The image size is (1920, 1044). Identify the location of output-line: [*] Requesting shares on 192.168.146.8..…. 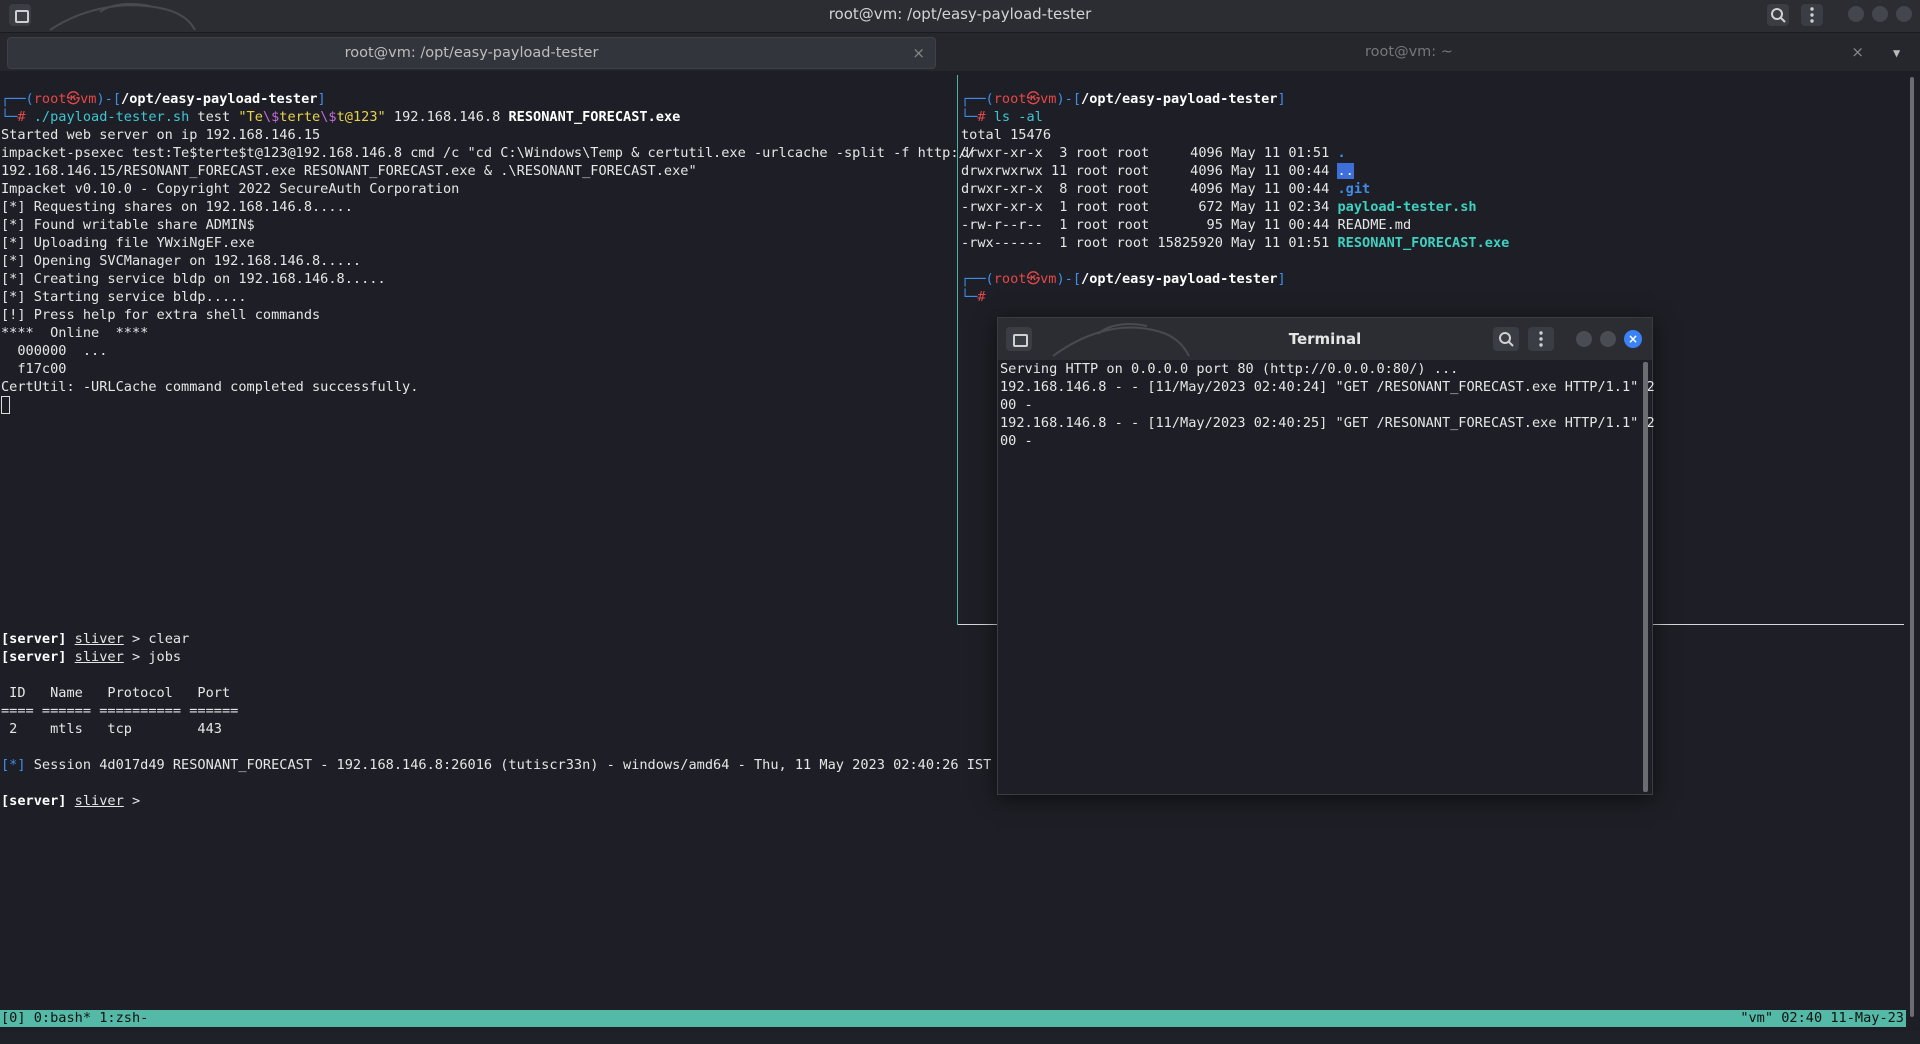
(177, 207).